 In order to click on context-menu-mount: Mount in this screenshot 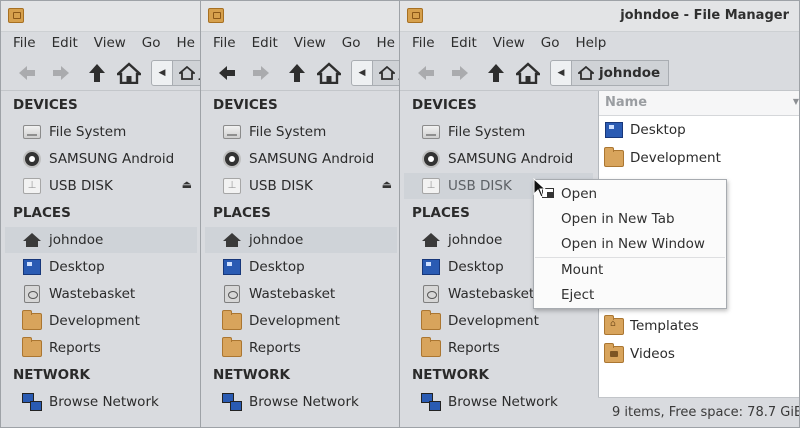, I will do `click(630, 270)`.